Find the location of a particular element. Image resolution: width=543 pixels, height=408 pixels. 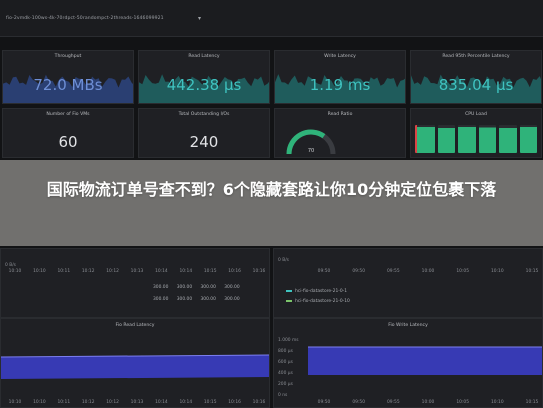

stat-panel-write-latency: Write Latency 1.19 ms is located at coordinates (340, 77).